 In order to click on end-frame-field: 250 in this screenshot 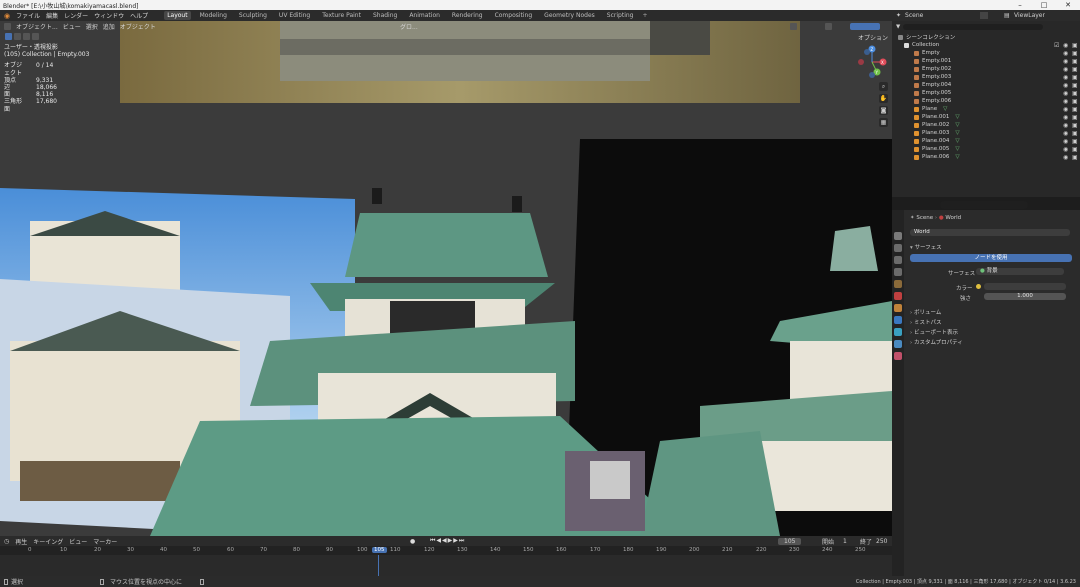, I will do `click(881, 541)`.